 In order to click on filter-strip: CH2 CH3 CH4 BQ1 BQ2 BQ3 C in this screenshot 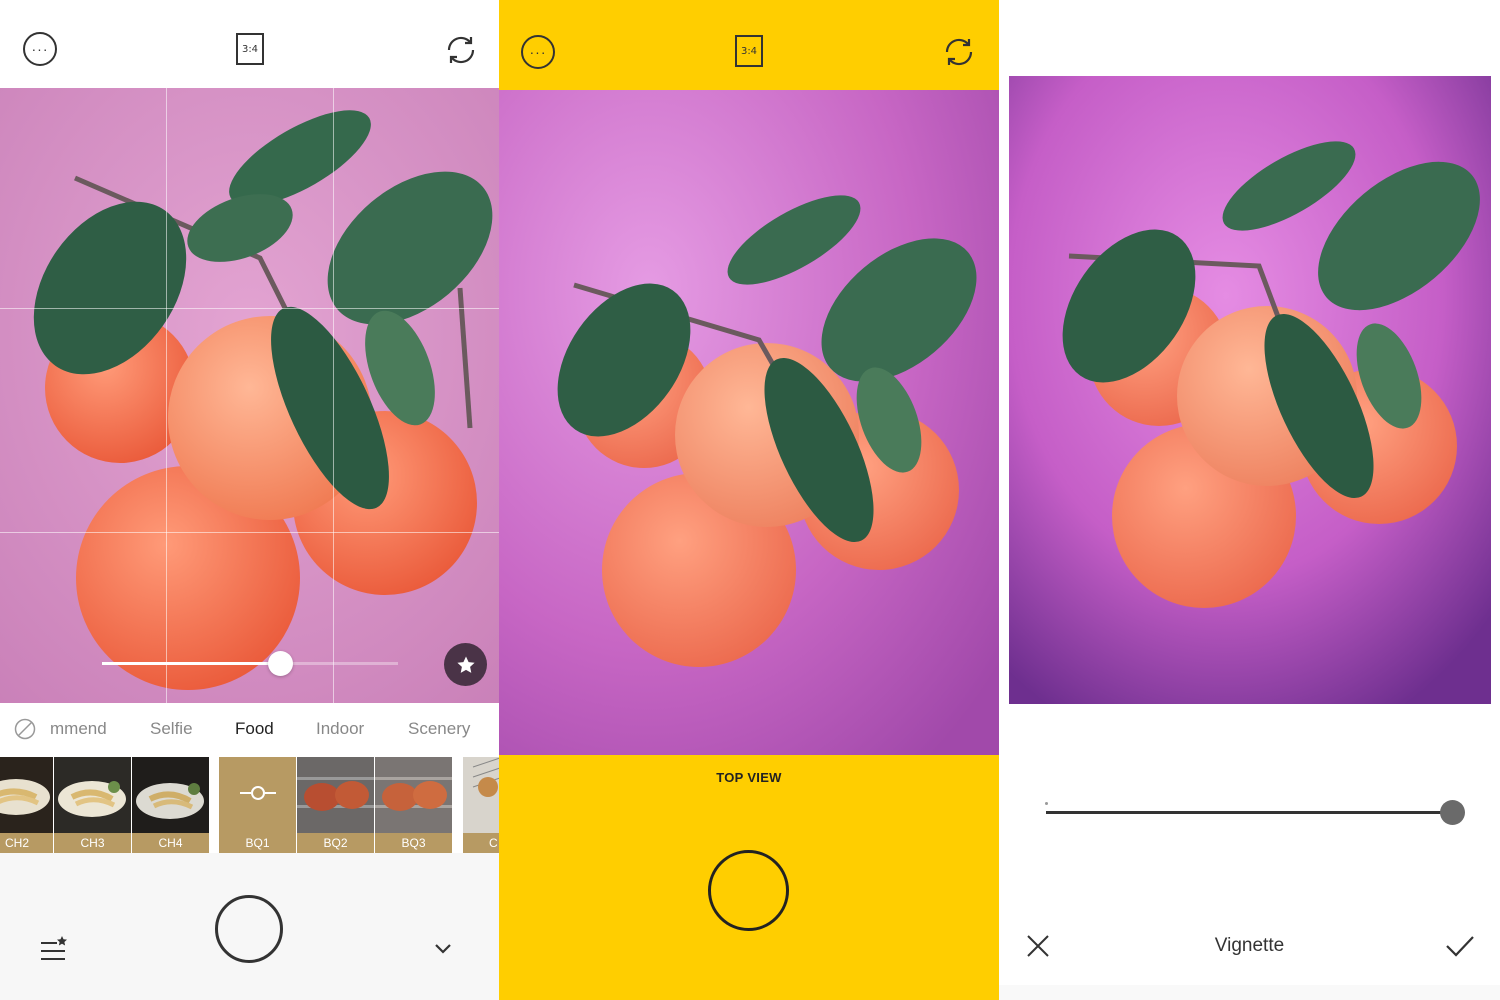, I will do `click(249, 805)`.